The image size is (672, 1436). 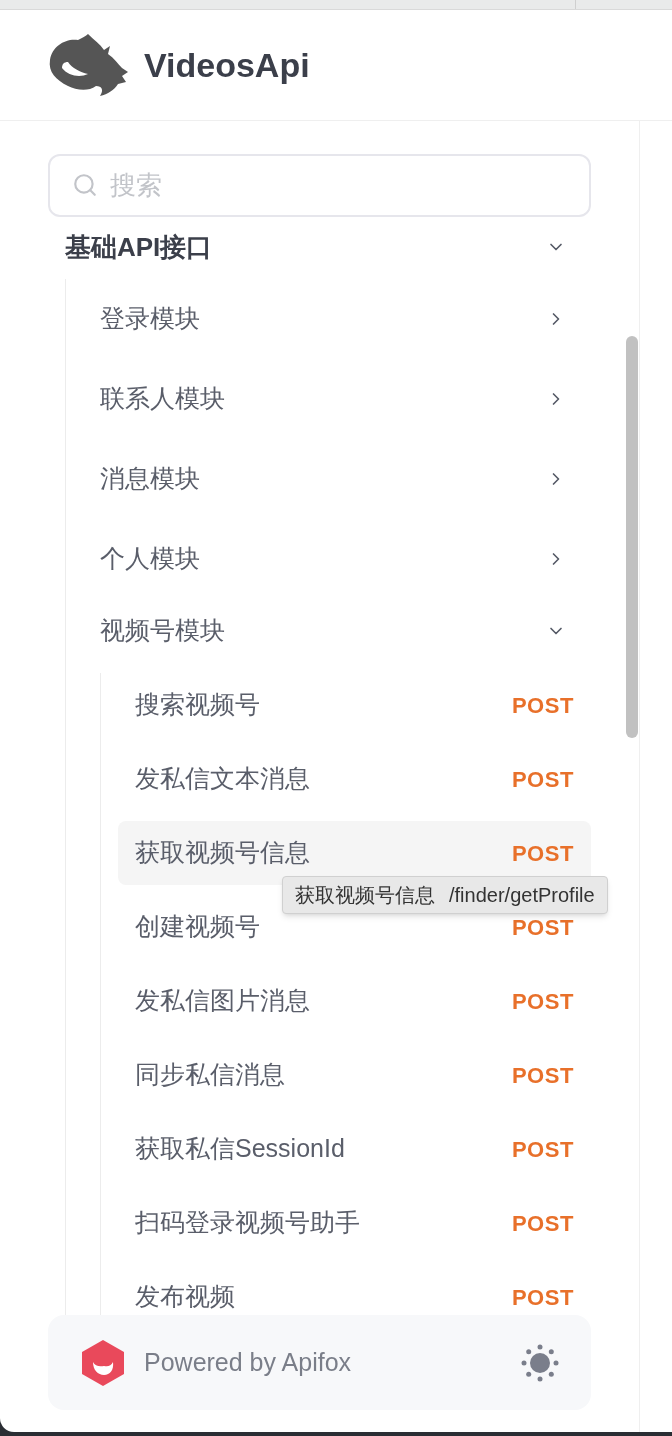 What do you see at coordinates (197, 927) in the screenshot?
I see `endpoint-label: 创建视频号` at bounding box center [197, 927].